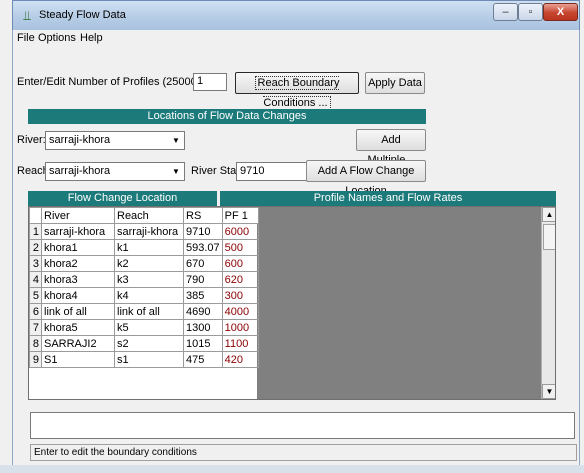 This screenshot has width=584, height=473. I want to click on reach-select: sarraji-khora ▼, so click(115, 171).